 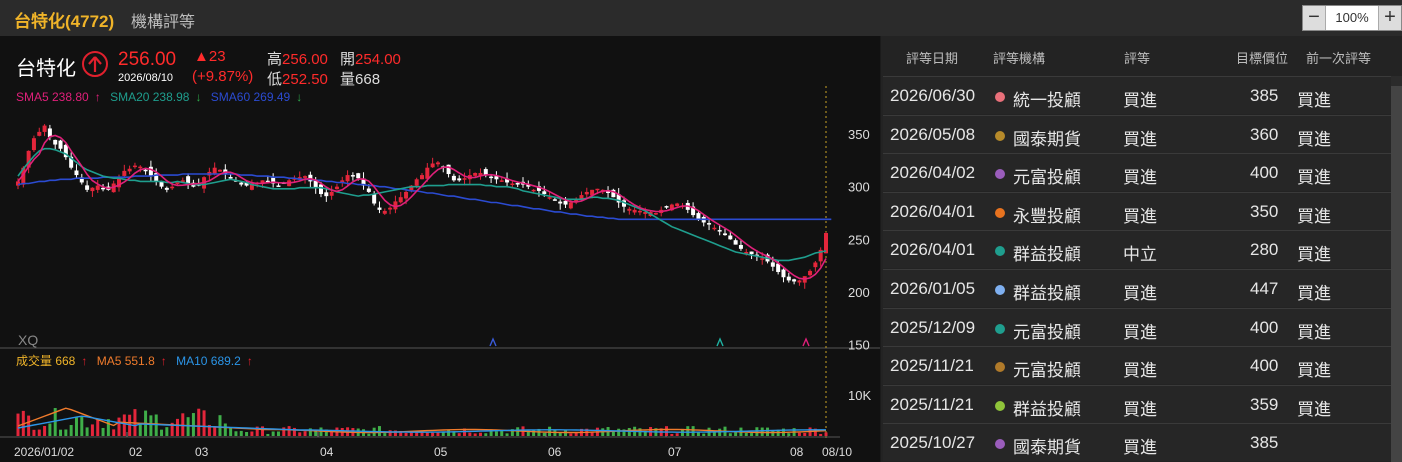 What do you see at coordinates (64, 21) in the screenshot?
I see `window-title: 台特化(4772)` at bounding box center [64, 21].